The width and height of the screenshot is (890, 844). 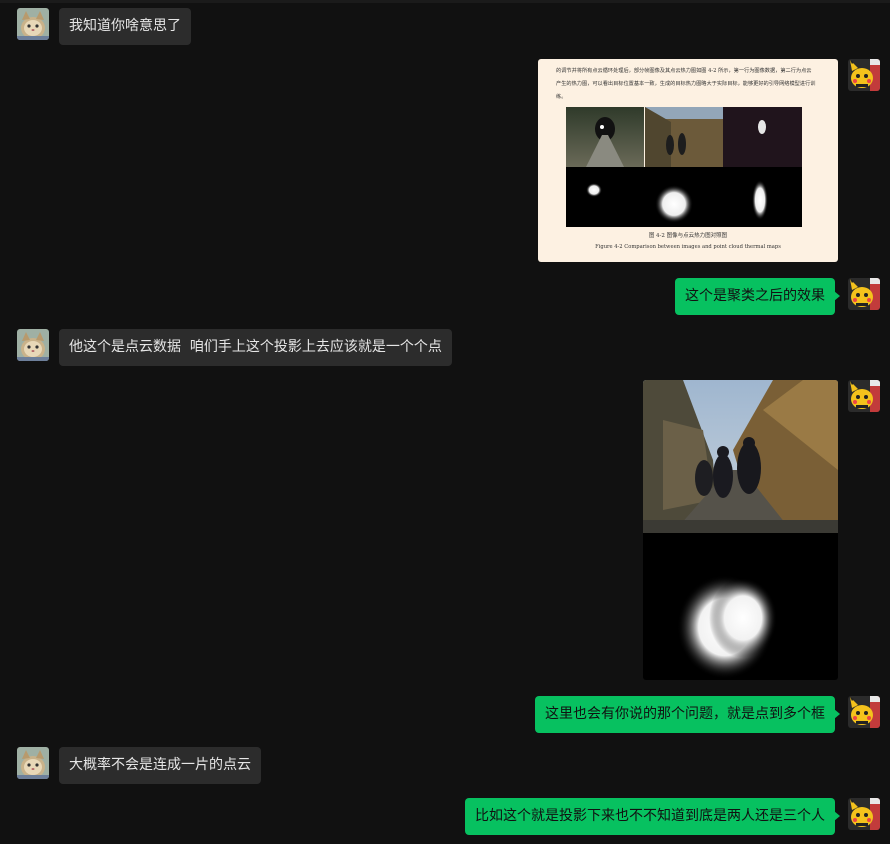 What do you see at coordinates (445, 767) in the screenshot?
I see `message-row: 大概率不会是连成一片的点云` at bounding box center [445, 767].